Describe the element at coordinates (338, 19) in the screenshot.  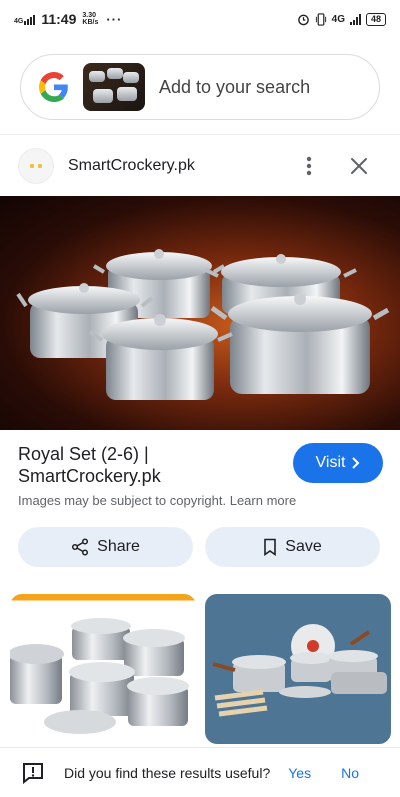
I see `network-type-right: 4G` at that location.